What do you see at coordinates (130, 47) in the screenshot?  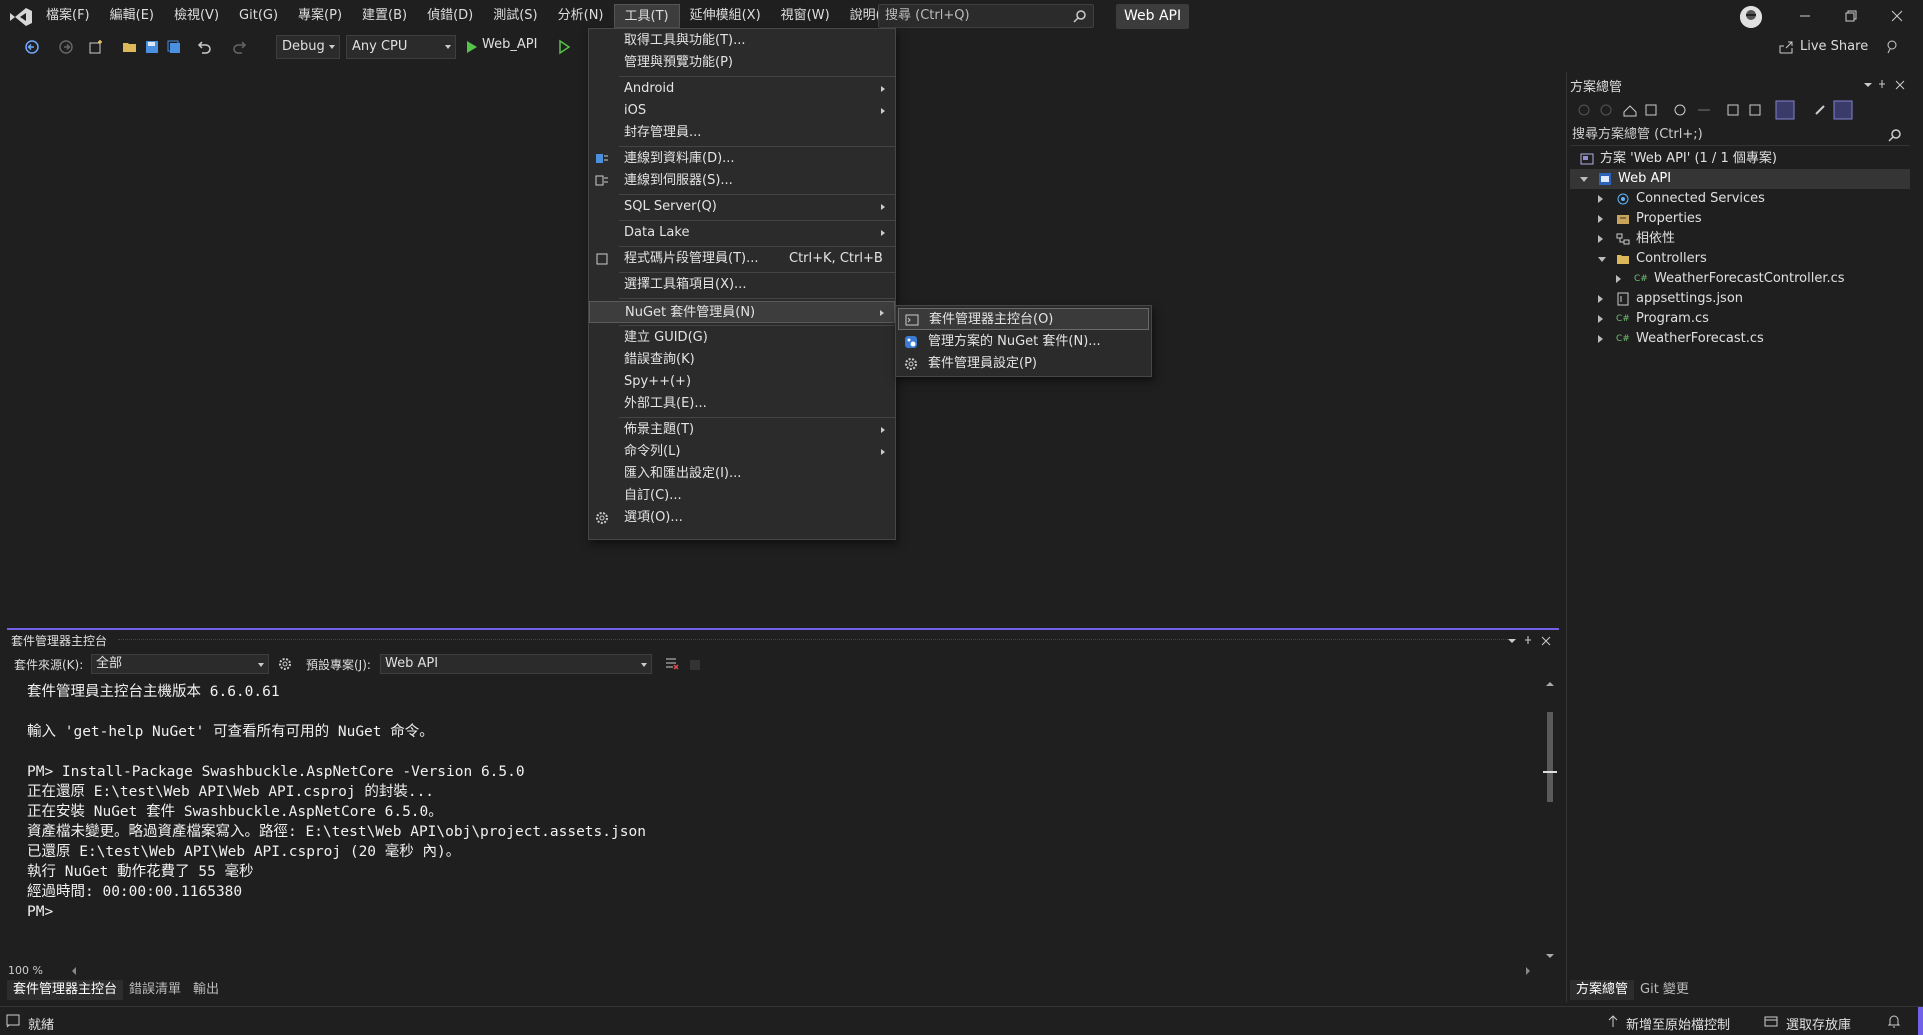 I see `open-folder-icon` at bounding box center [130, 47].